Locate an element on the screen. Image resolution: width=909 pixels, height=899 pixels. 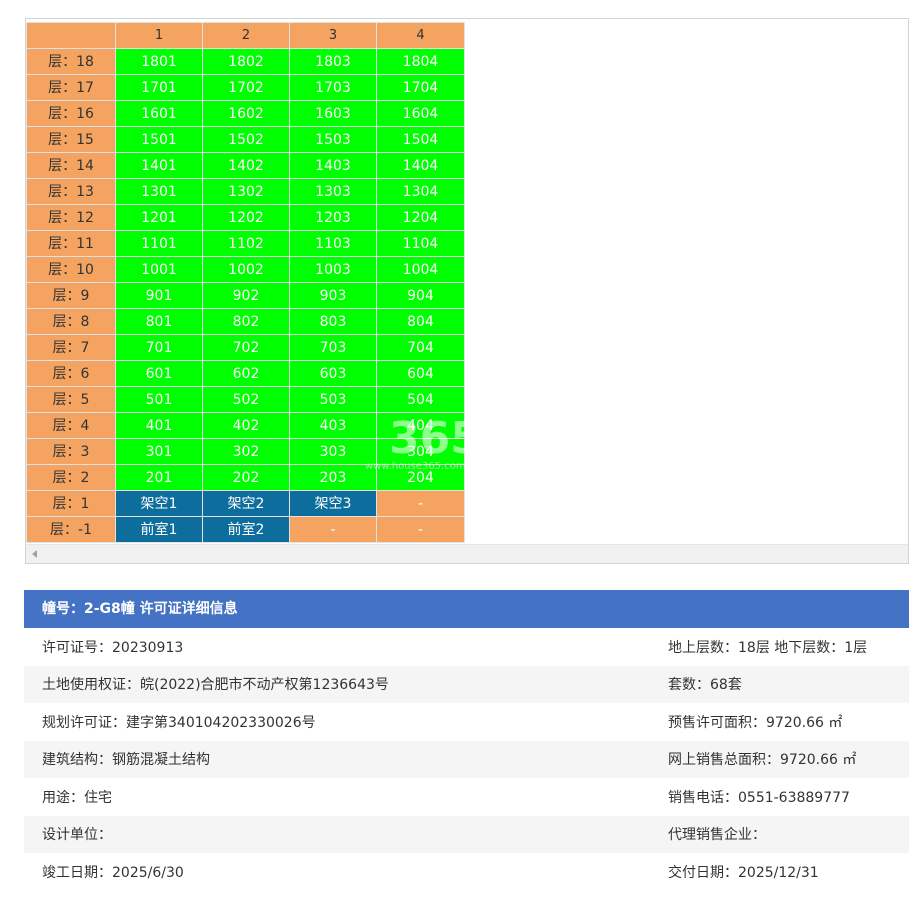
unit-cell: 1704 is located at coordinates (420, 87).